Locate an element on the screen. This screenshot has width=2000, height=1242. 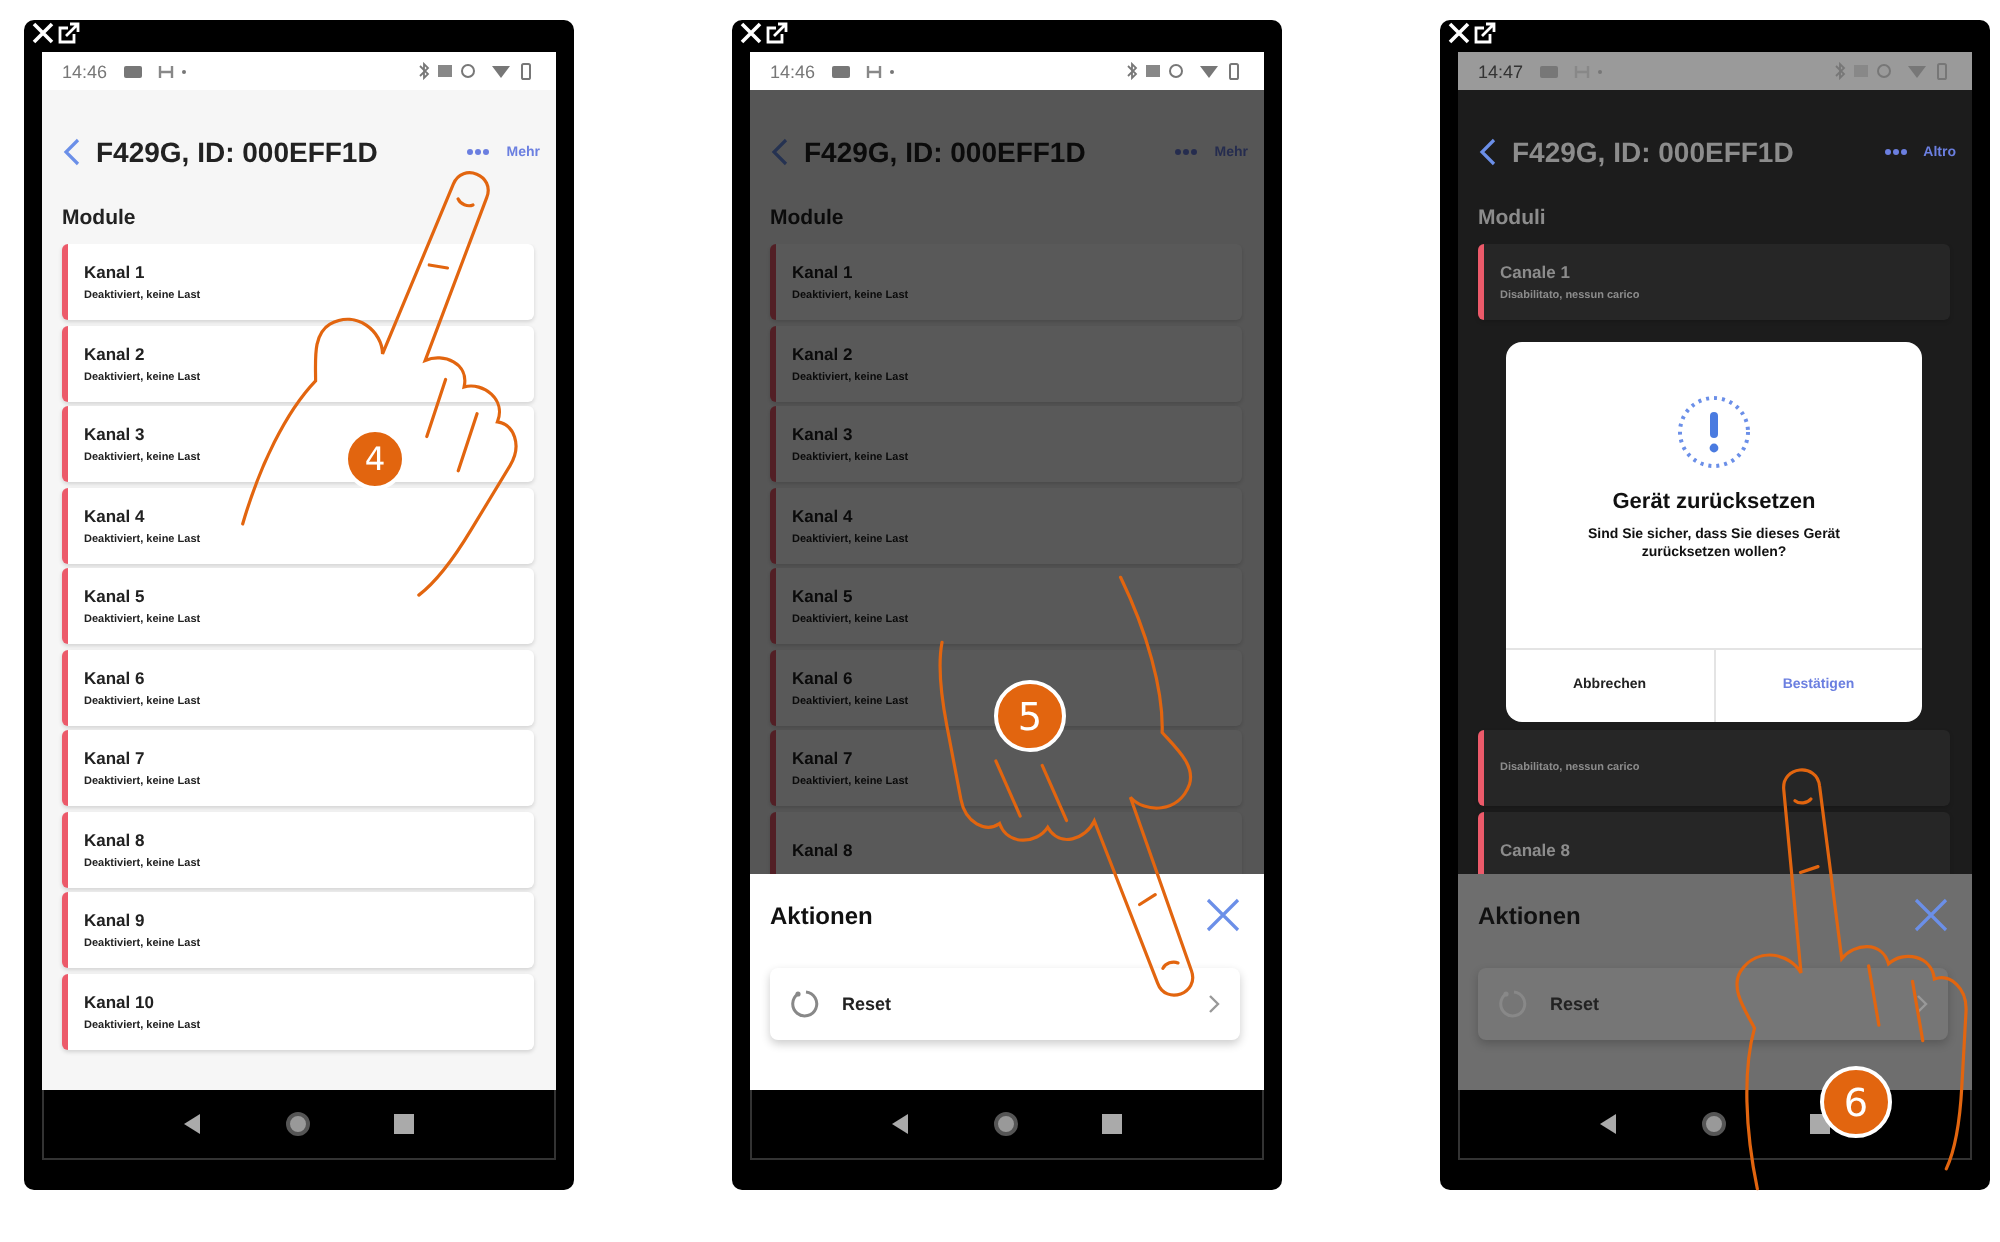
channel-card: Canale 8 is located at coordinates (1714, 842).